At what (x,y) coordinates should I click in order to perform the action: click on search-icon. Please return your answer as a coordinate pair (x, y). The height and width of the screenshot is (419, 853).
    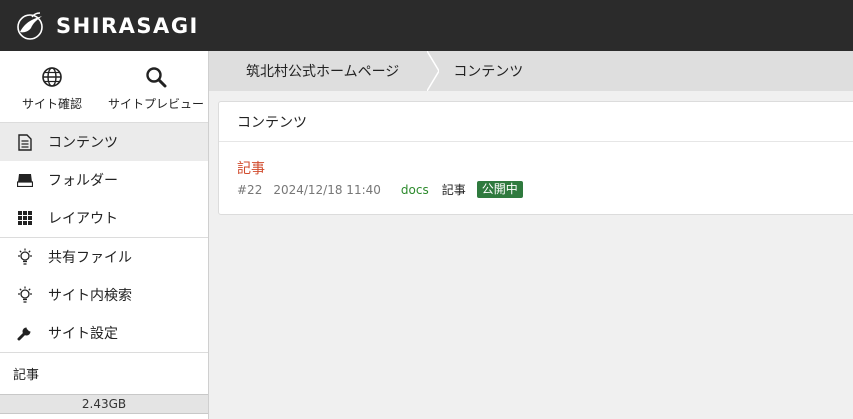
    Looking at the image, I should click on (156, 77).